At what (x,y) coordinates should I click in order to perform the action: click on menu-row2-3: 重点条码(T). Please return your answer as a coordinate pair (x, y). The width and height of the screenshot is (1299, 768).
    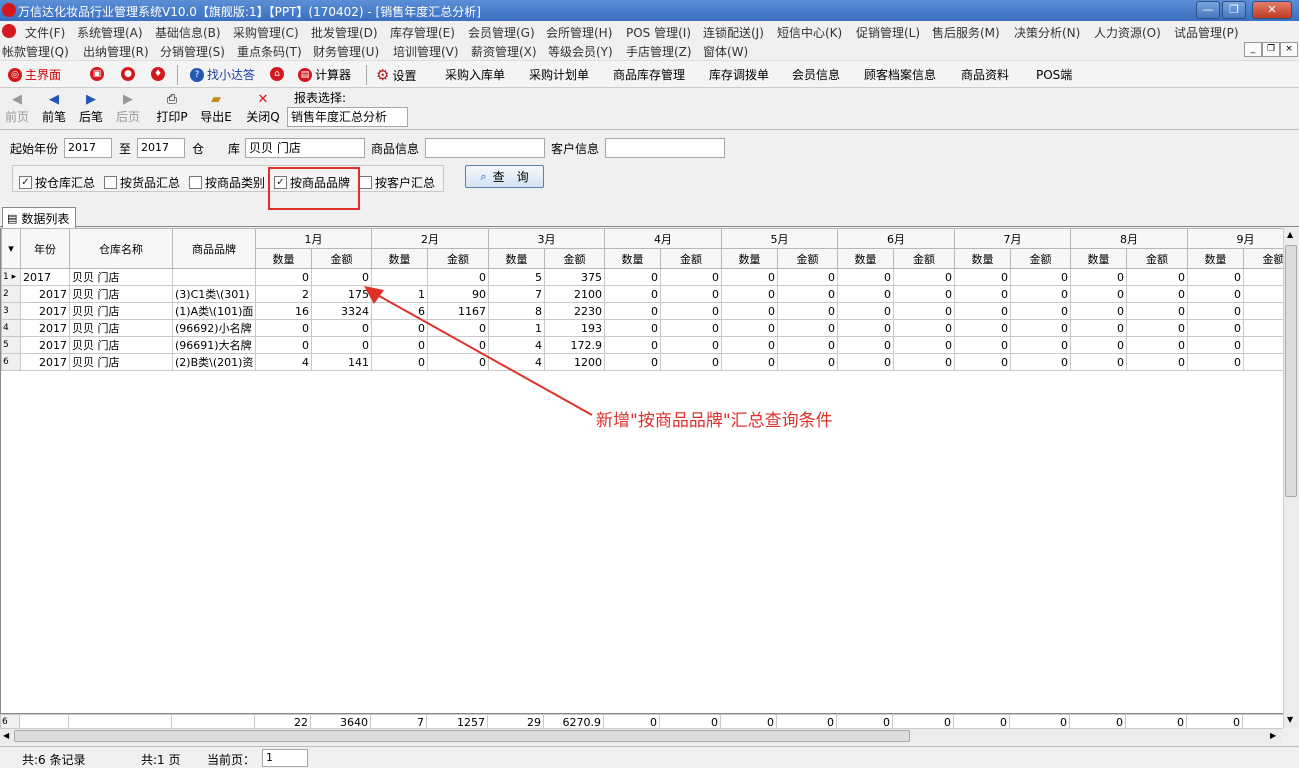
    Looking at the image, I should click on (269, 51).